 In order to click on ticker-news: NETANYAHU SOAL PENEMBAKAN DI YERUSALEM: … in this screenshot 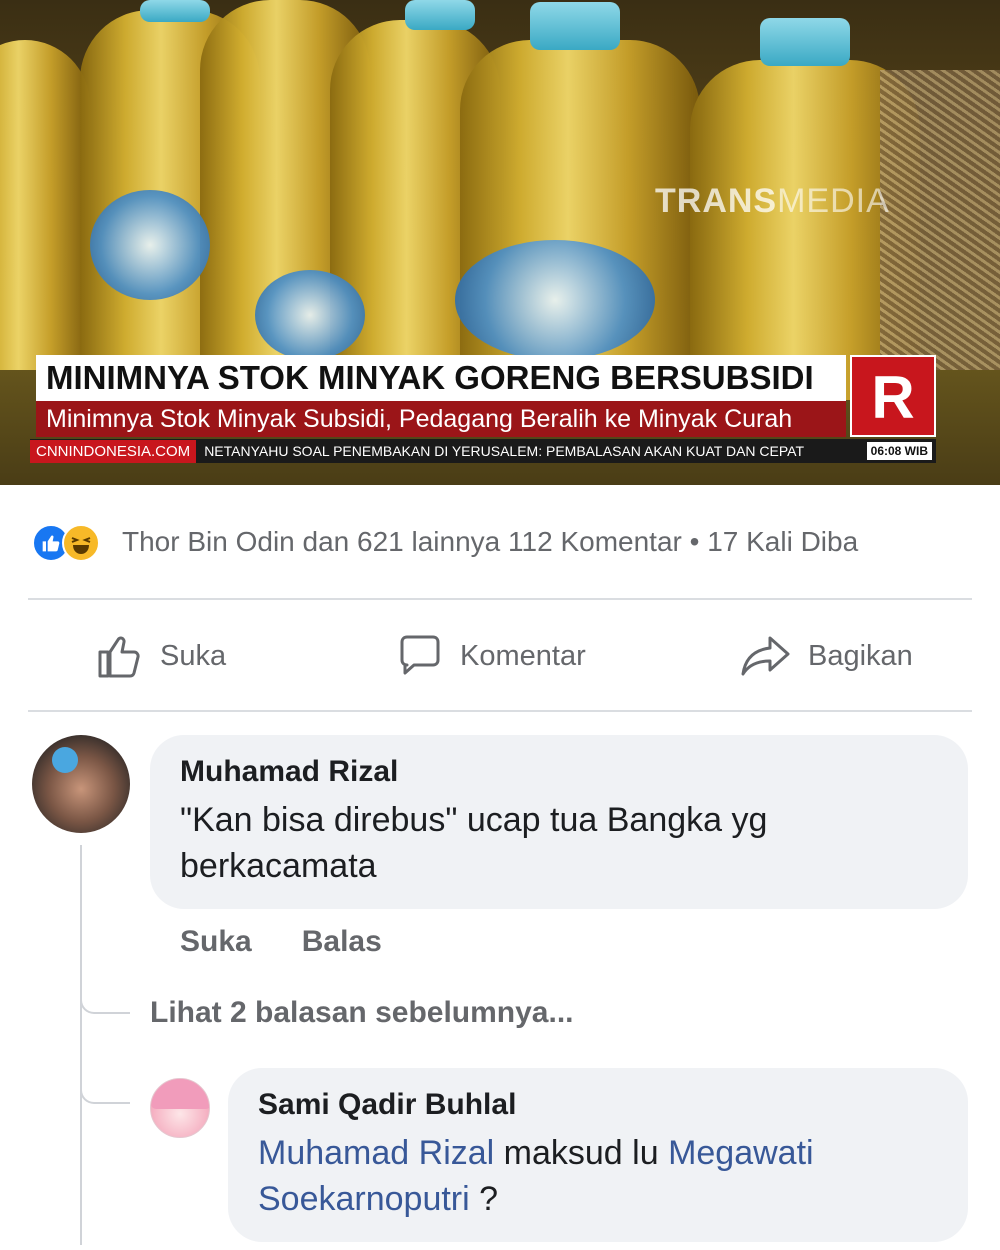, I will do `click(504, 451)`.